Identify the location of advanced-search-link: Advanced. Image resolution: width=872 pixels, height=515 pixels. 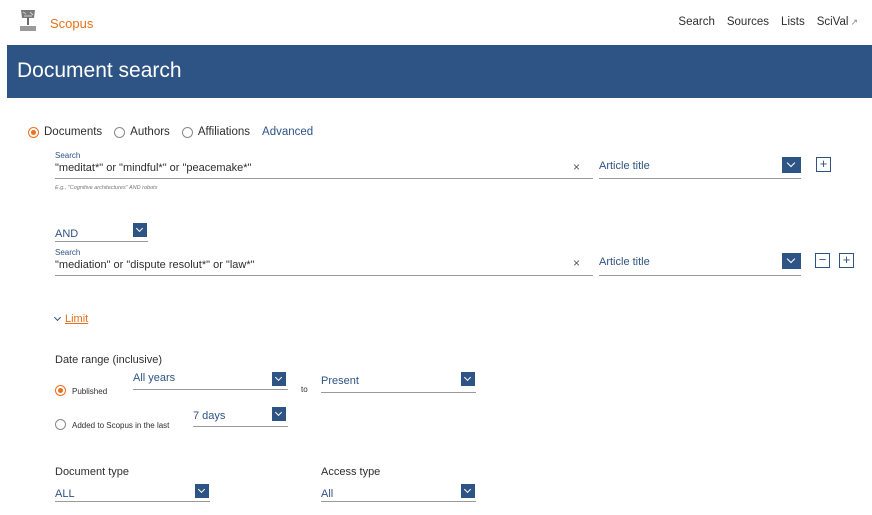
(287, 132).